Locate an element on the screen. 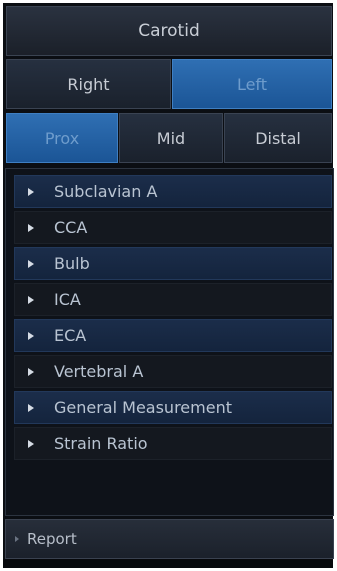 Image resolution: width=337 pixels, height=571 pixels. list-item-label: Subclavian A is located at coordinates (106, 191).